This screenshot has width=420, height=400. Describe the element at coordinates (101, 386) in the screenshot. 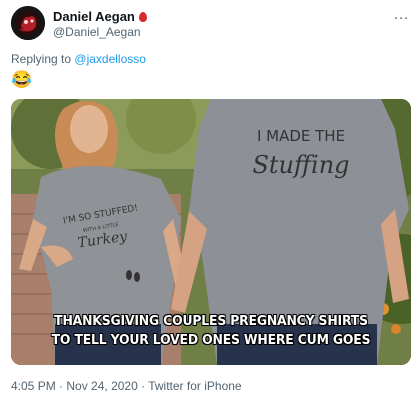

I see `tweet-date: Nov 24, 2020` at that location.